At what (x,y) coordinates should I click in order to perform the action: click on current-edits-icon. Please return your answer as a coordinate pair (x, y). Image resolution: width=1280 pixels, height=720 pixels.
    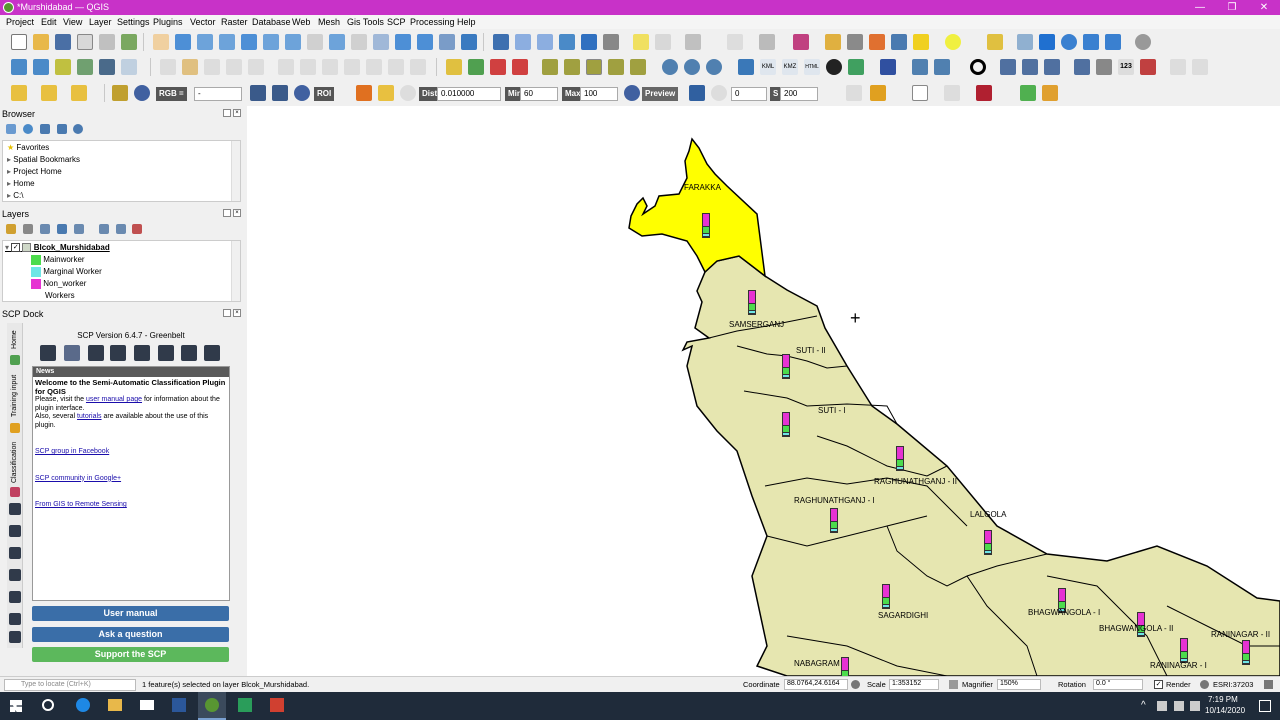
    Looking at the image, I should click on (168, 67).